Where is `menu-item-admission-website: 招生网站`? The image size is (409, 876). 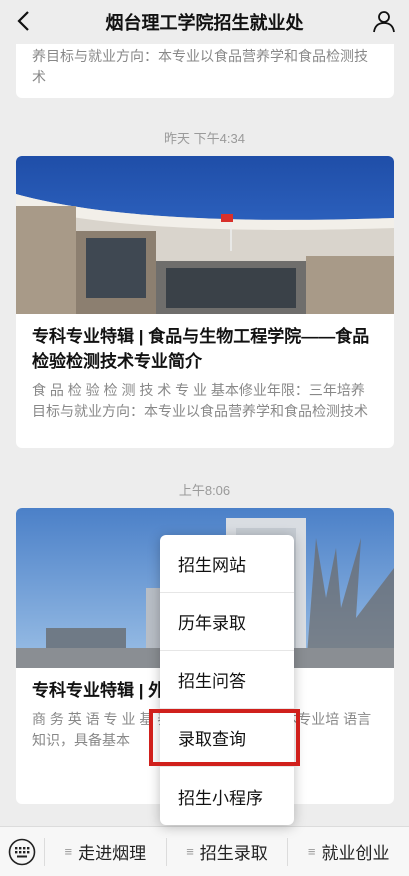 menu-item-admission-website: 招生网站 is located at coordinates (227, 564).